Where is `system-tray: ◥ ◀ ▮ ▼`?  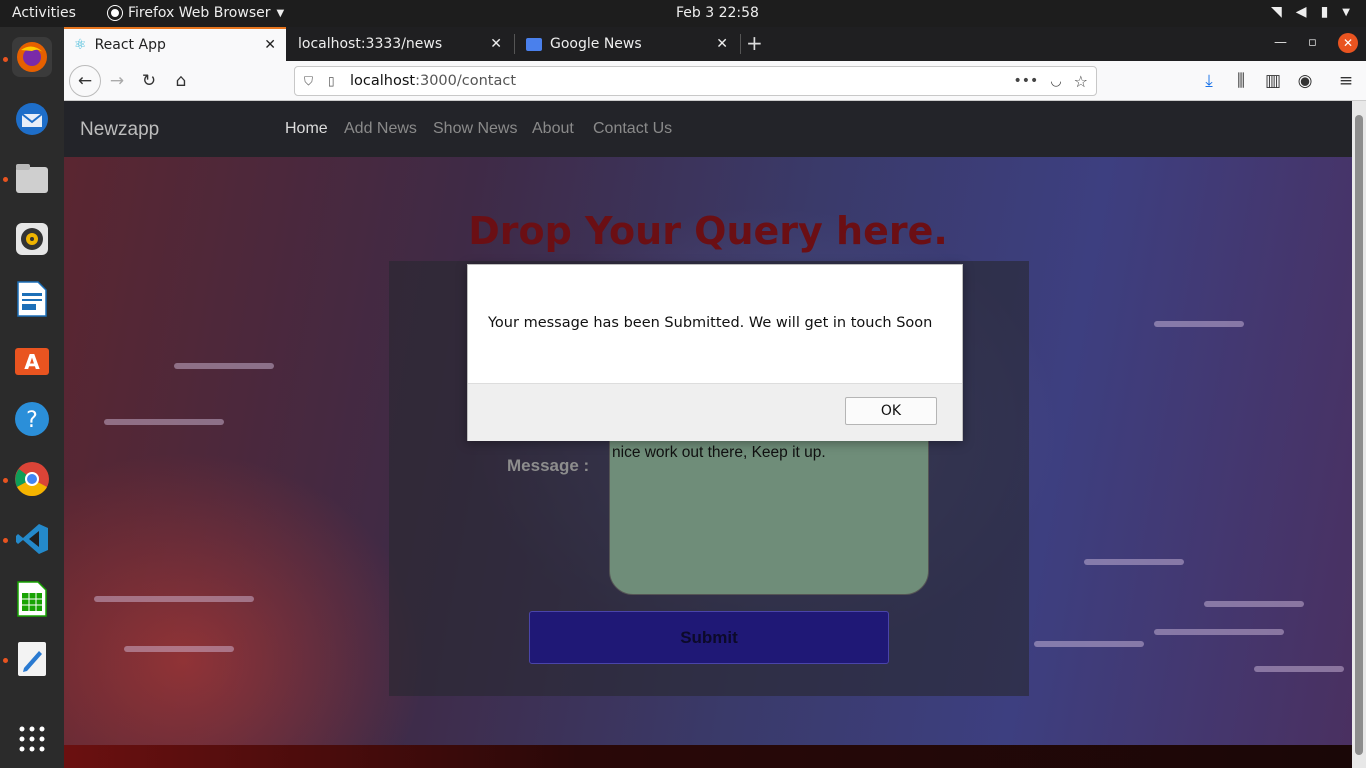
system-tray: ◥ ◀ ▮ ▼ is located at coordinates (1310, 12).